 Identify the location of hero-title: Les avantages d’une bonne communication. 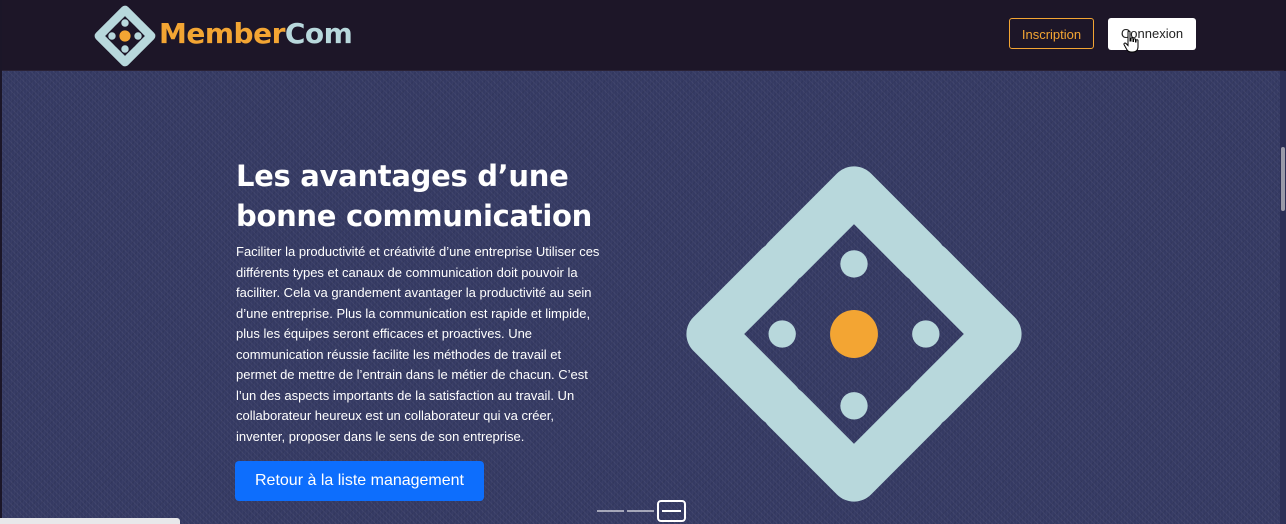
(446, 196).